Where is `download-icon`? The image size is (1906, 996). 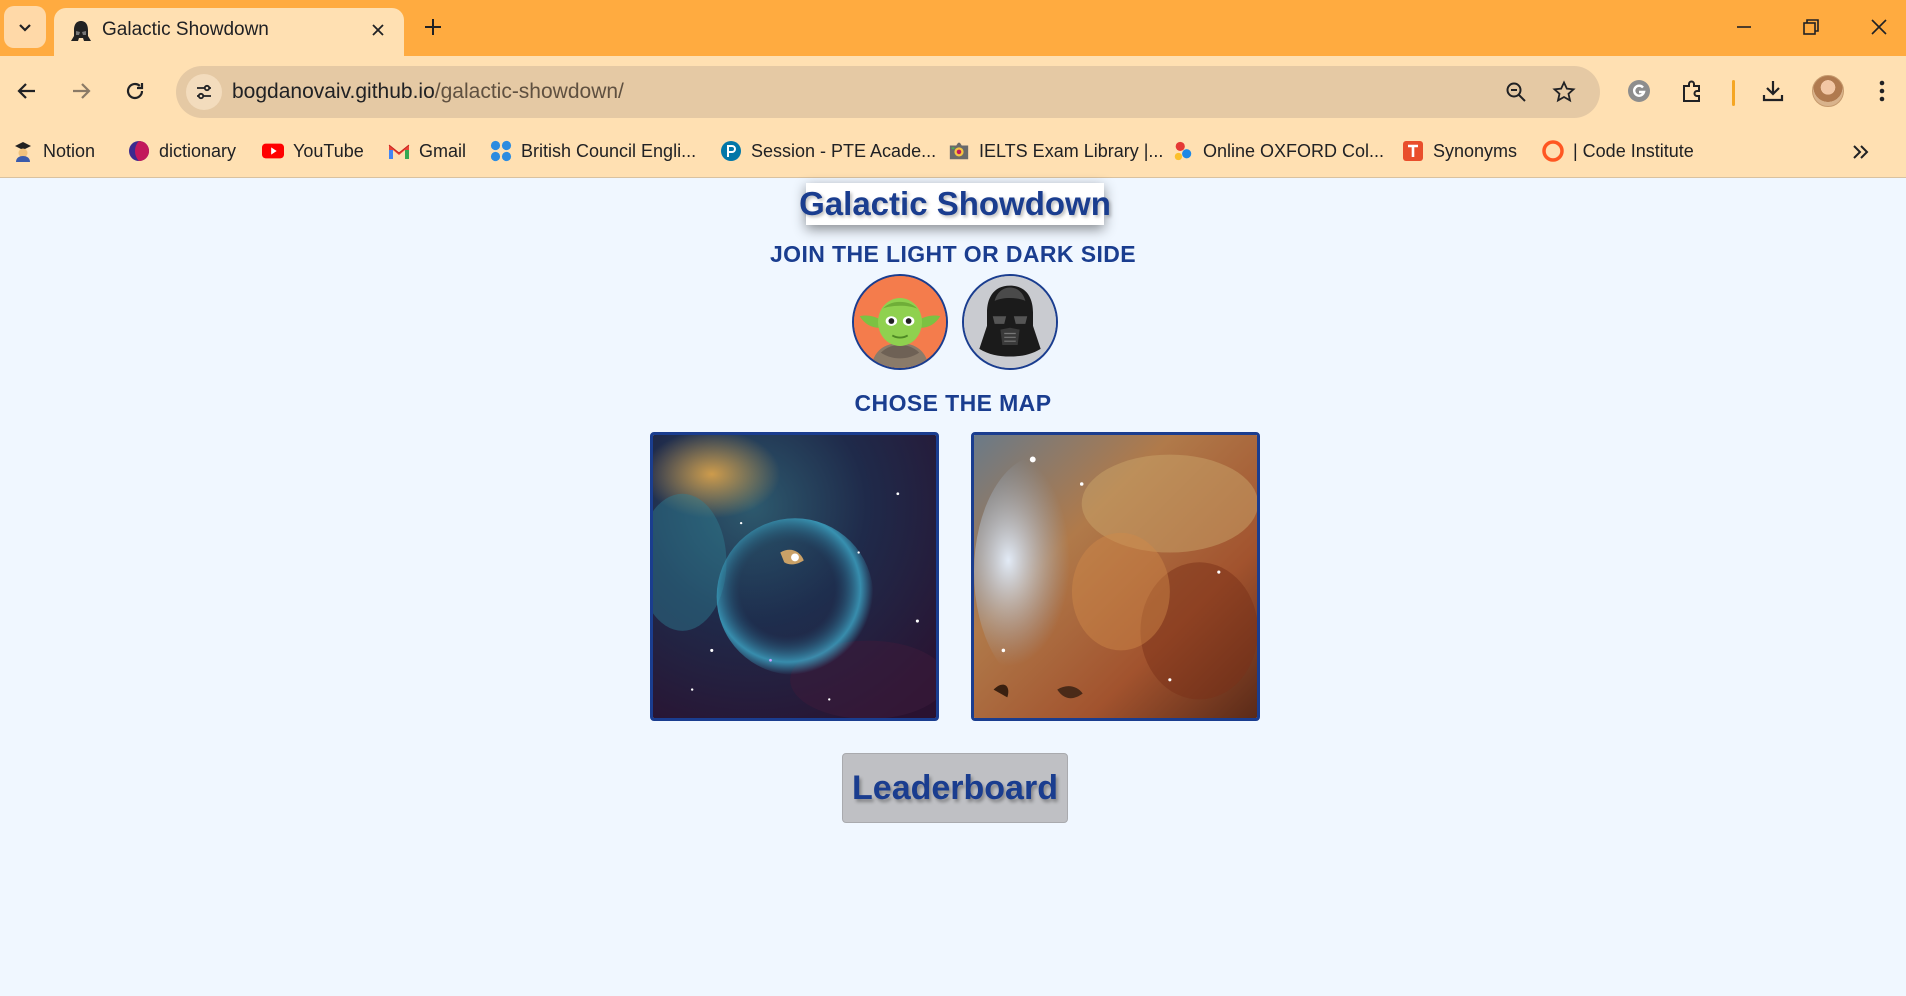 download-icon is located at coordinates (1773, 91).